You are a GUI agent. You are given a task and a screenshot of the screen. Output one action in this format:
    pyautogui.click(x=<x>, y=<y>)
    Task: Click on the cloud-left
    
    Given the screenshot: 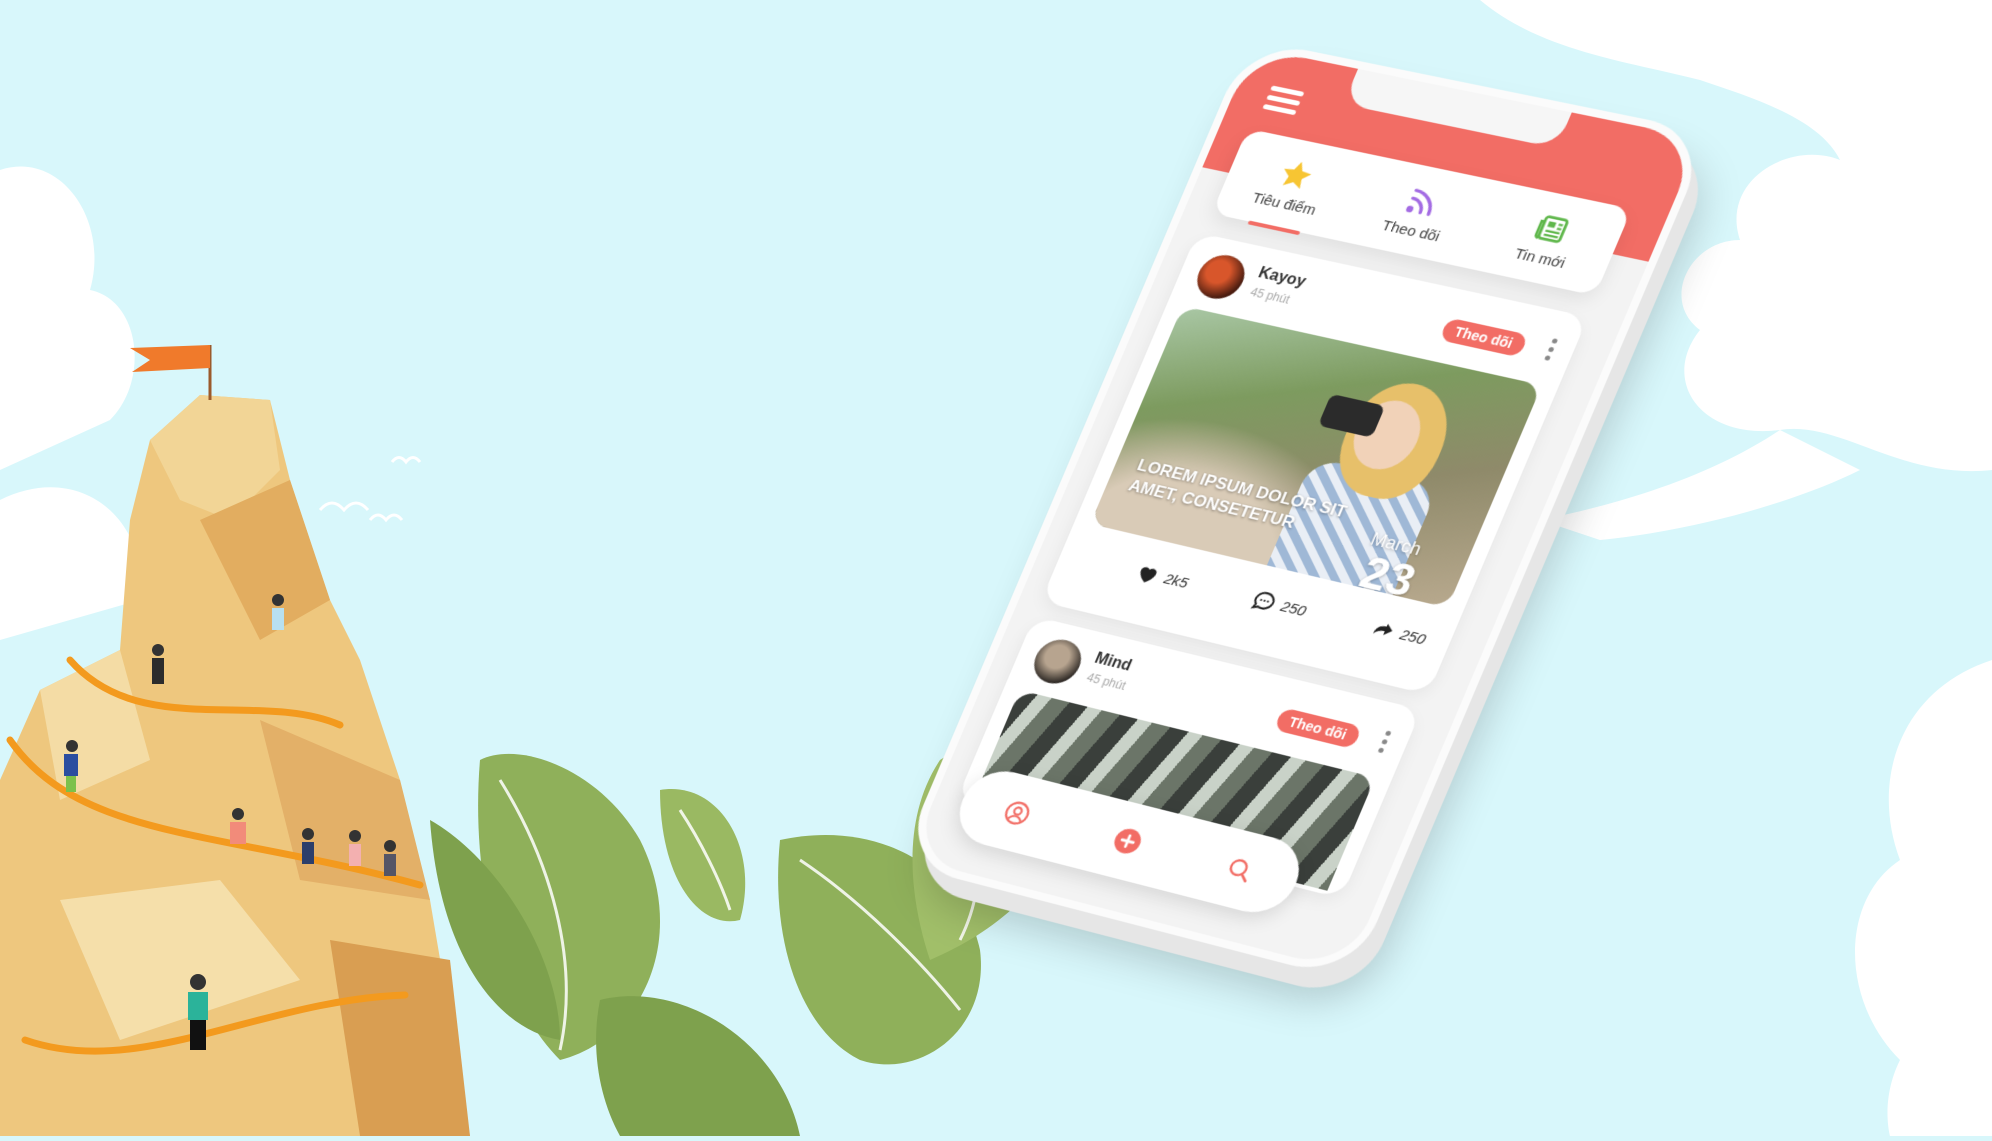 What is the action you would take?
    pyautogui.click(x=70, y=403)
    